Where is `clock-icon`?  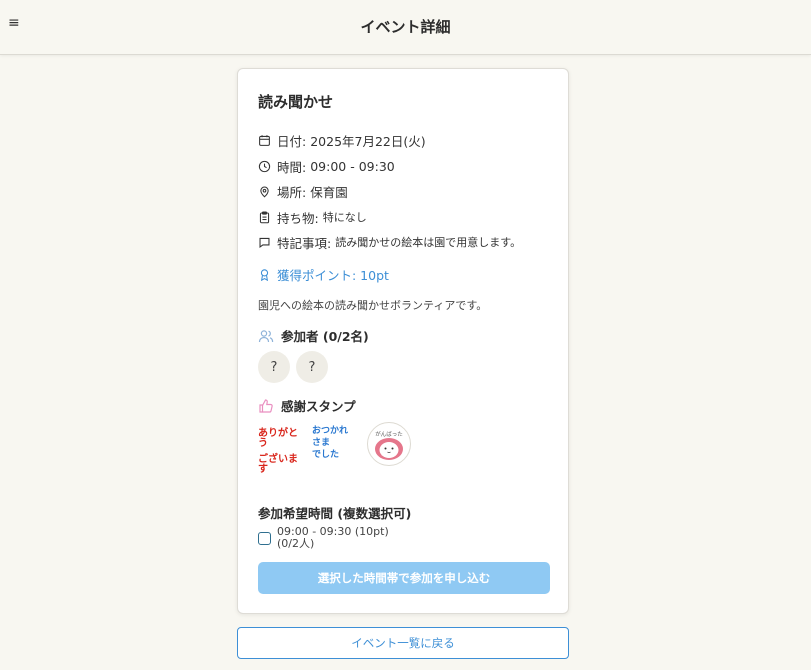 clock-icon is located at coordinates (264, 166).